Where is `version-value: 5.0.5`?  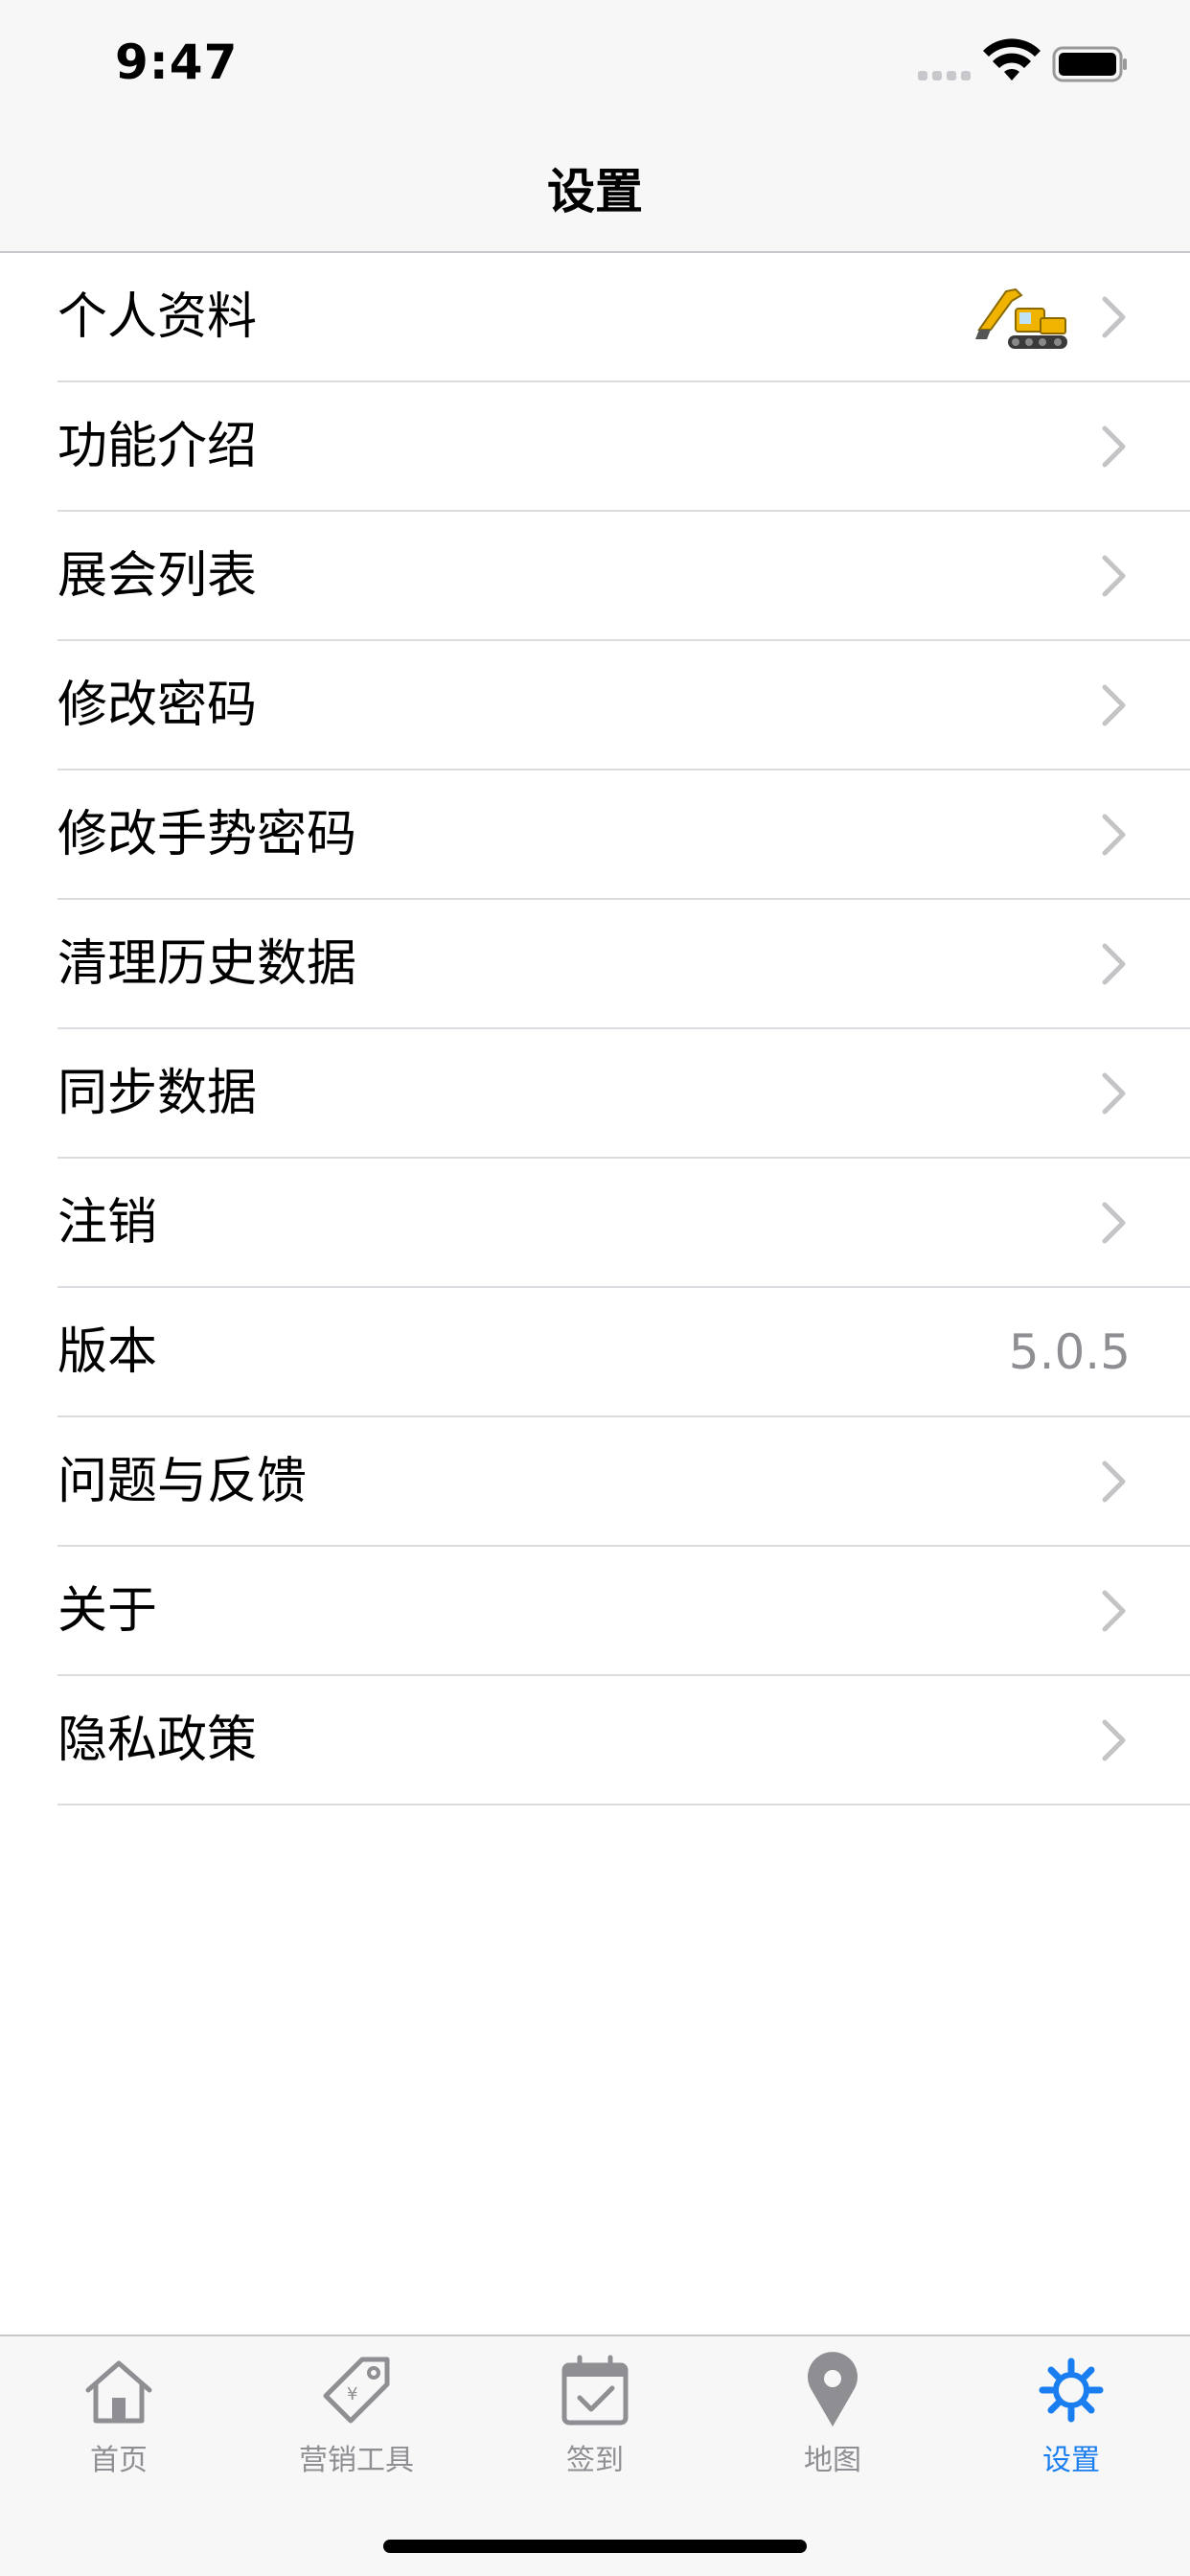
version-value: 5.0.5 is located at coordinates (1070, 1352).